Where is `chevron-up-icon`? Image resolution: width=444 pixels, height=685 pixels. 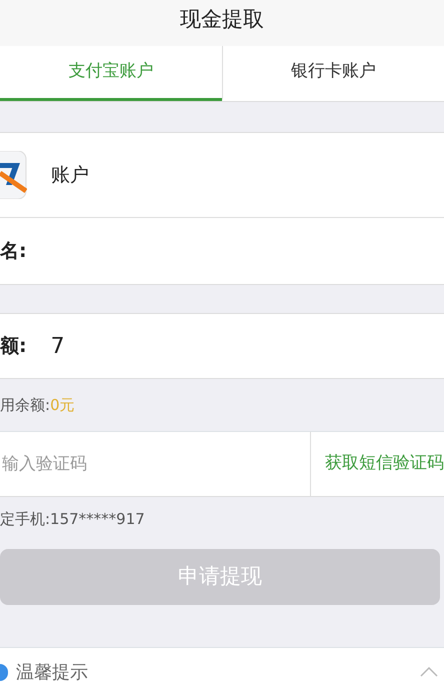 chevron-up-icon is located at coordinates (429, 672).